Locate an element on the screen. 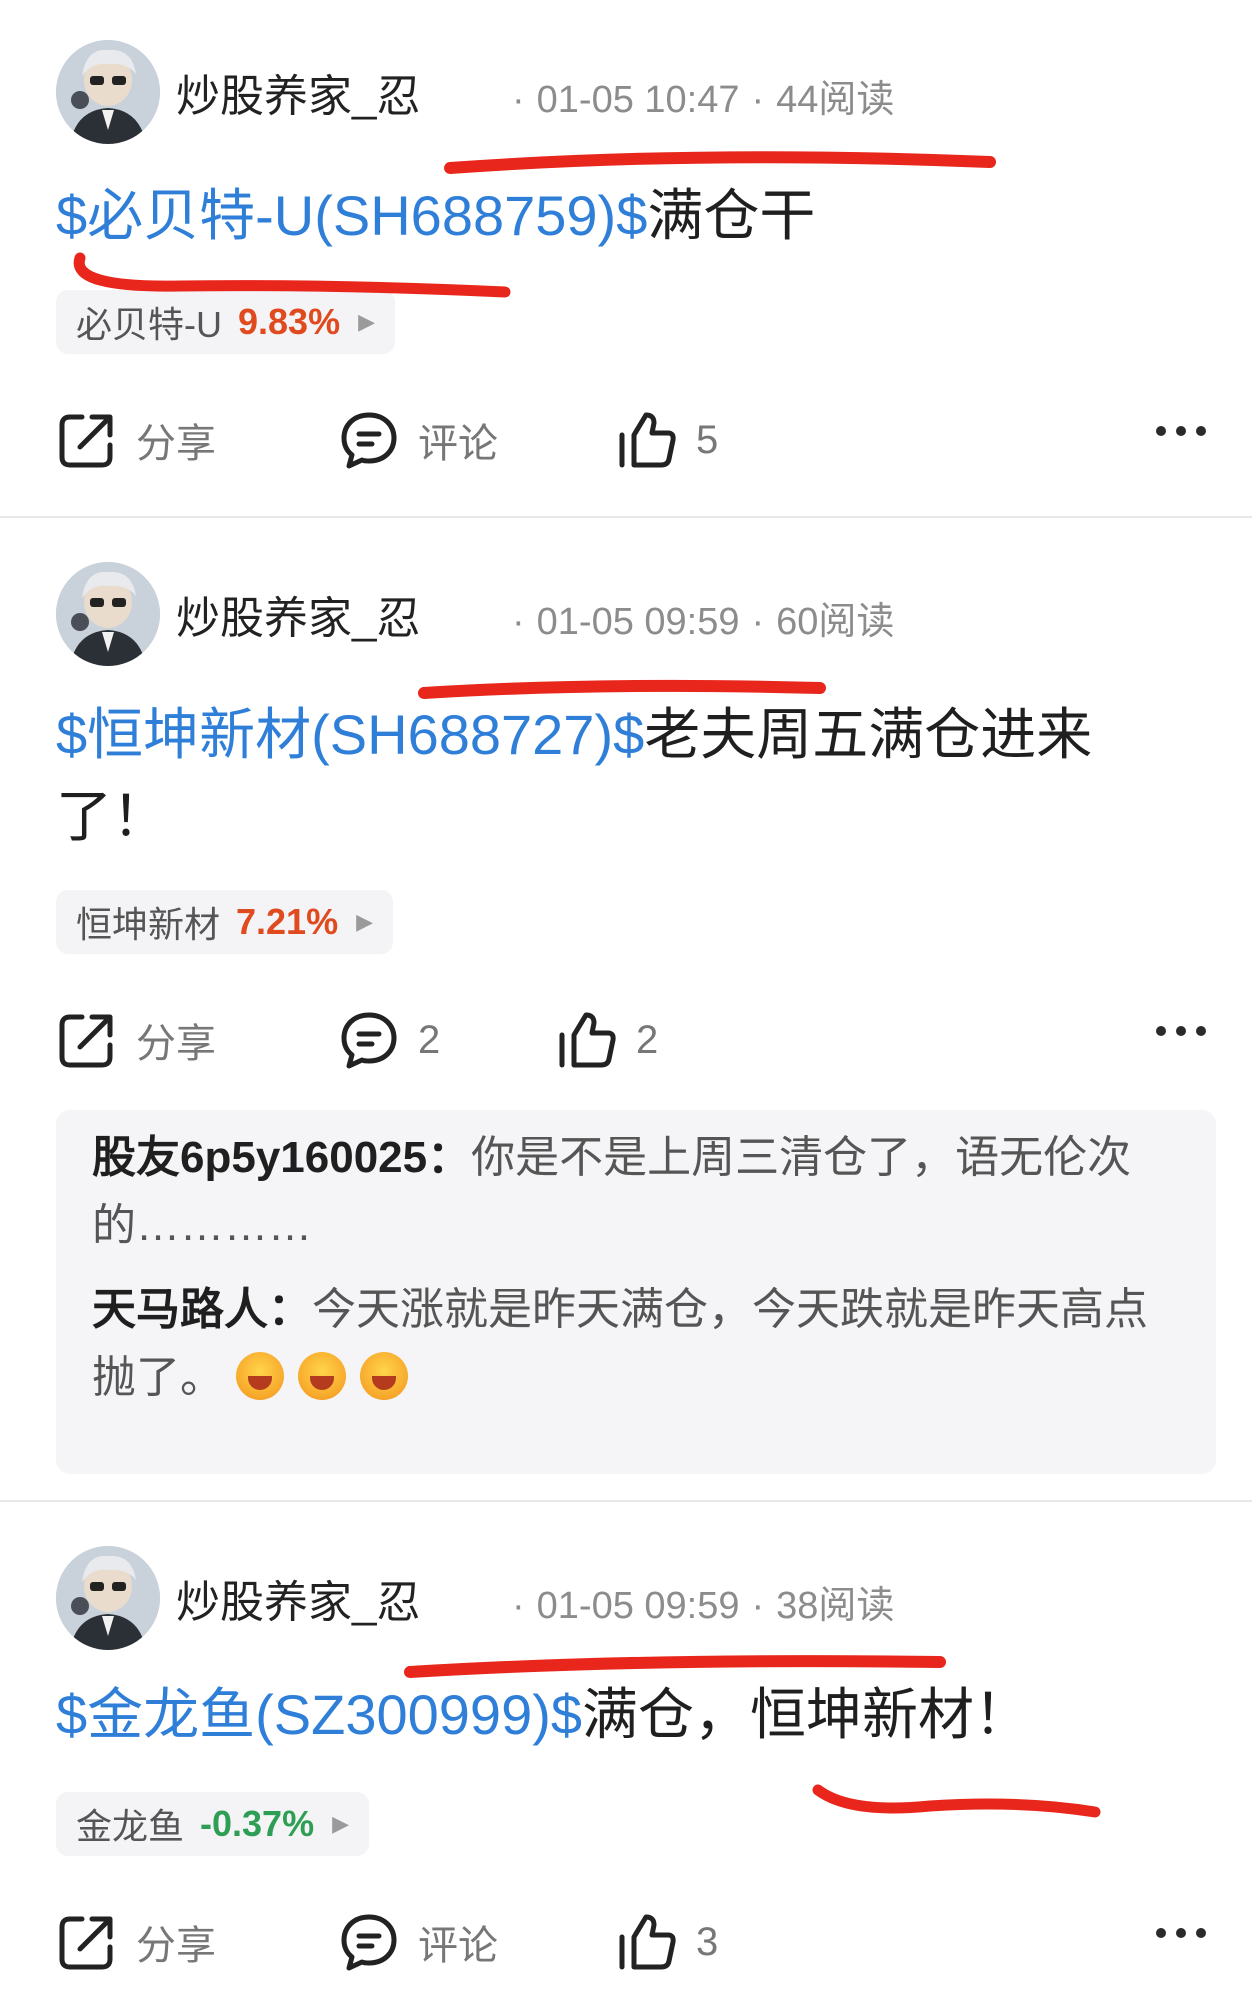 The image size is (1252, 1998). comment-button: 2 is located at coordinates (389, 1040).